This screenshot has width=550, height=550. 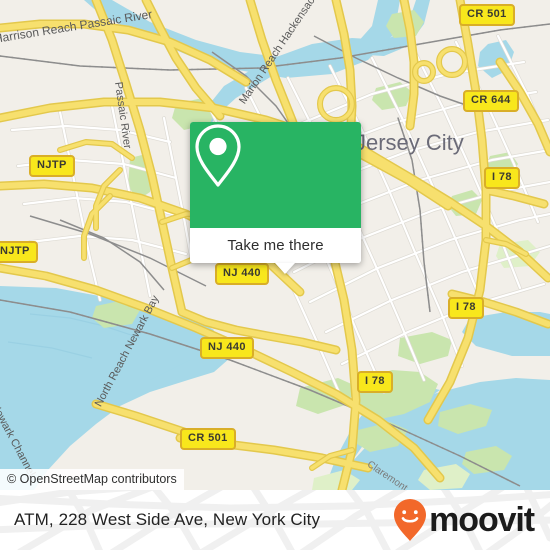 What do you see at coordinates (275, 175) in the screenshot?
I see `popup-header` at bounding box center [275, 175].